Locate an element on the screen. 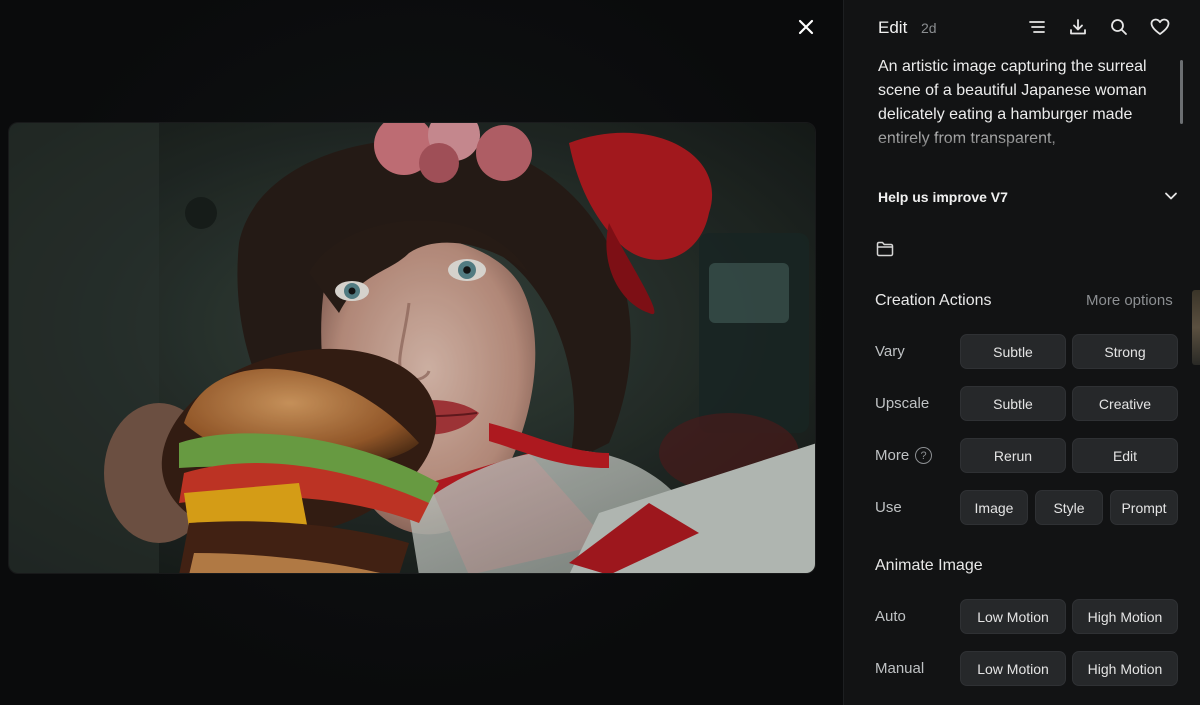  upscale-subtle-button: Subtle is located at coordinates (1013, 403).